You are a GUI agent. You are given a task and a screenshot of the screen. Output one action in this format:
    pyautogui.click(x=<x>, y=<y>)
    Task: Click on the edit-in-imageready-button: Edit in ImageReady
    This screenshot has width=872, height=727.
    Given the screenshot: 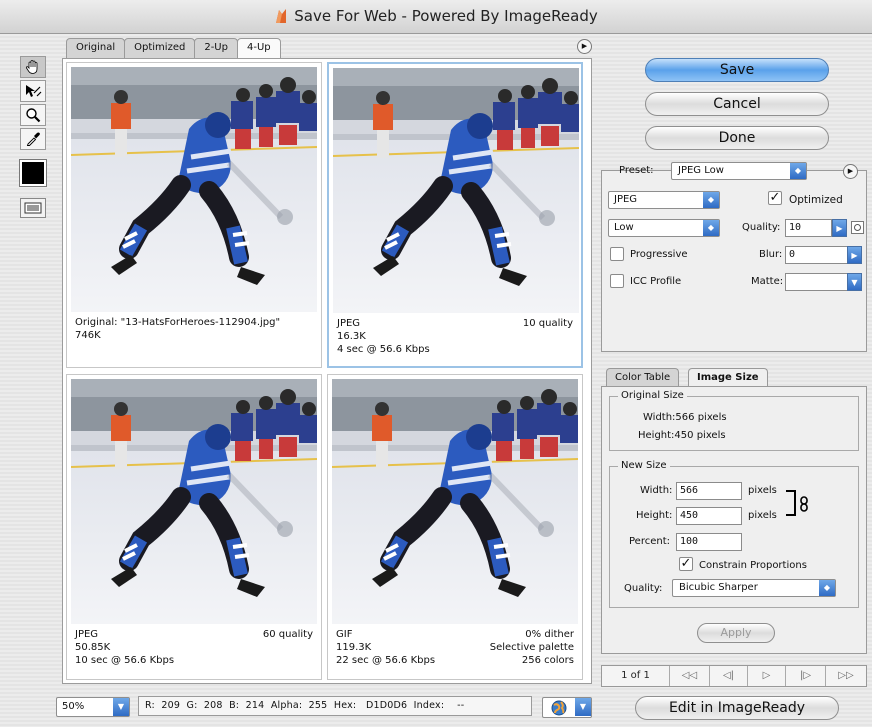 What is the action you would take?
    pyautogui.click(x=737, y=708)
    